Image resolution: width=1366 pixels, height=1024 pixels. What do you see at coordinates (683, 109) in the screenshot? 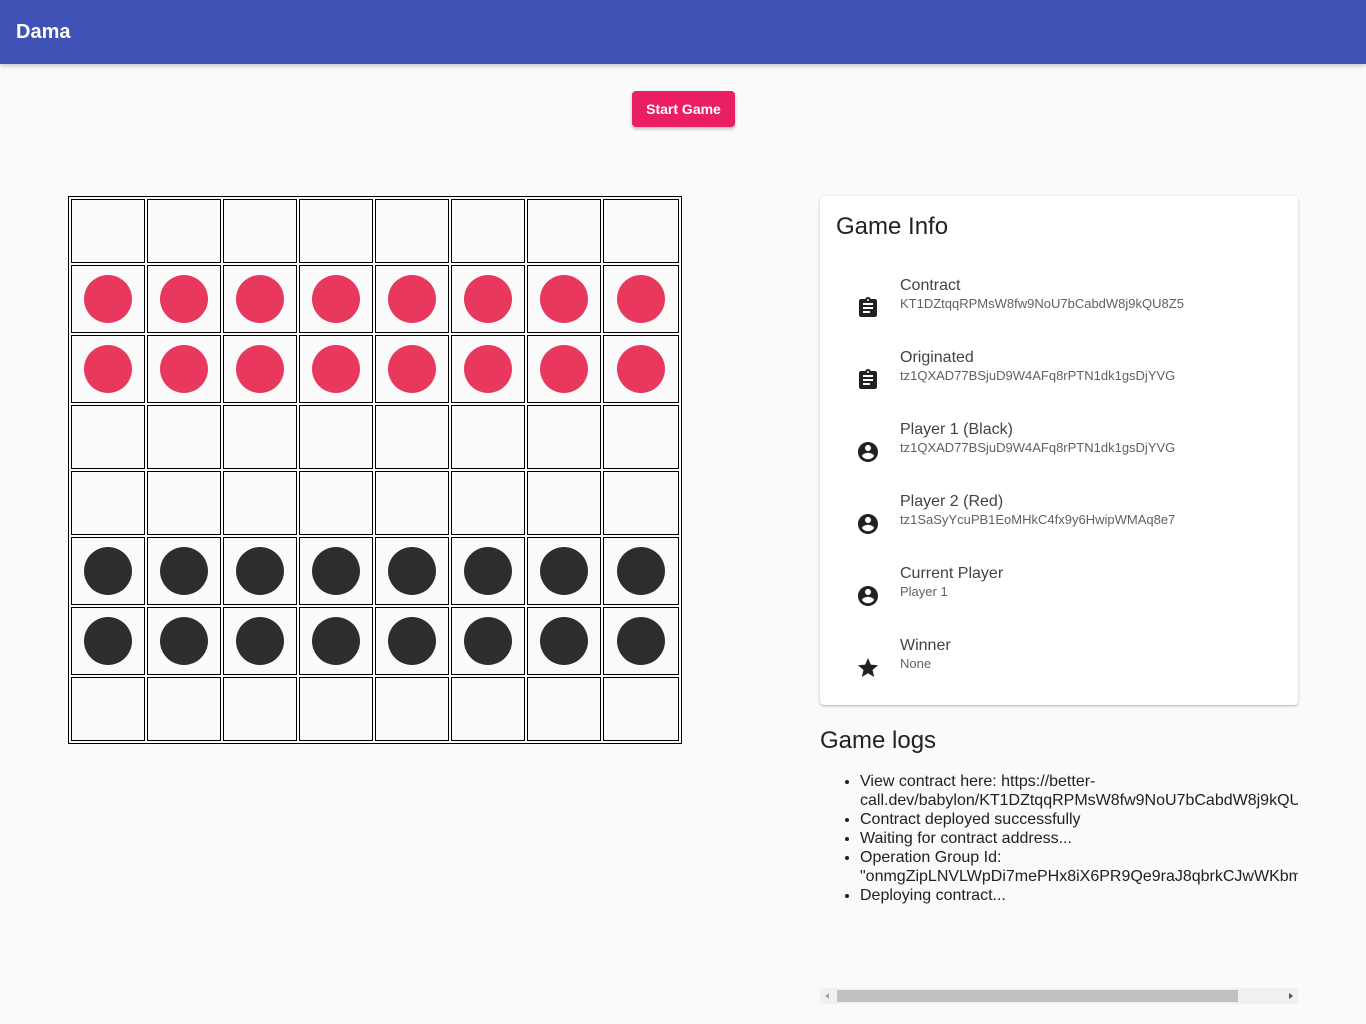
I see `start-game-button: Start Game` at bounding box center [683, 109].